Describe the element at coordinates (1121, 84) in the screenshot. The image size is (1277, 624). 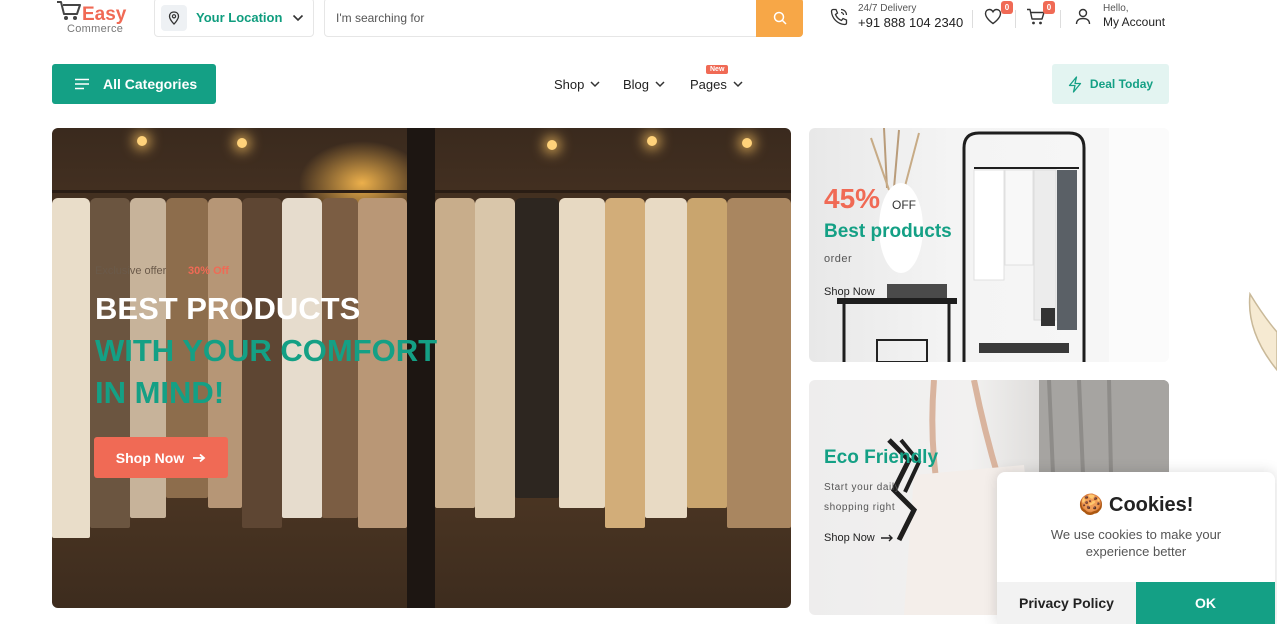
I see `deal-today-label: Deal Today` at that location.